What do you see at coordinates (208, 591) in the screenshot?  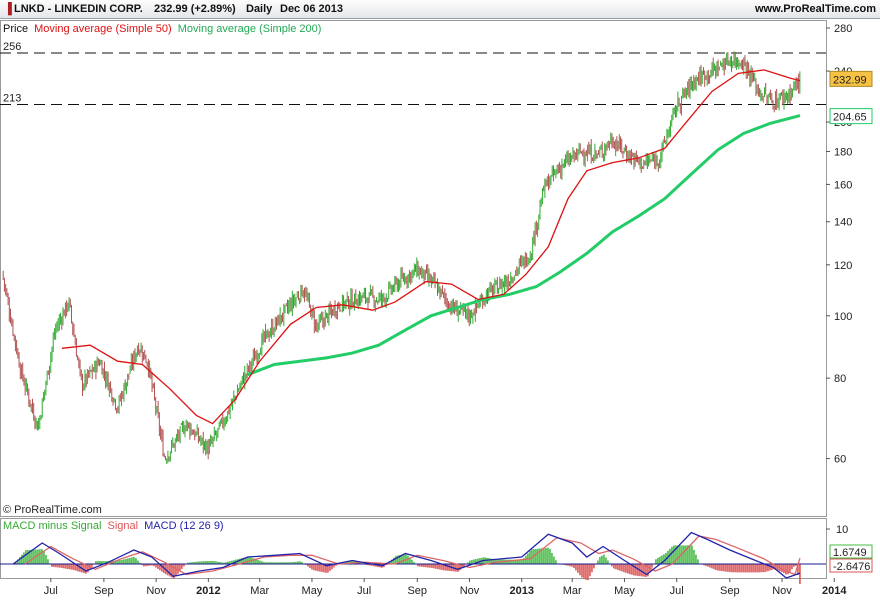 I see `x-tick-label: 2012` at bounding box center [208, 591].